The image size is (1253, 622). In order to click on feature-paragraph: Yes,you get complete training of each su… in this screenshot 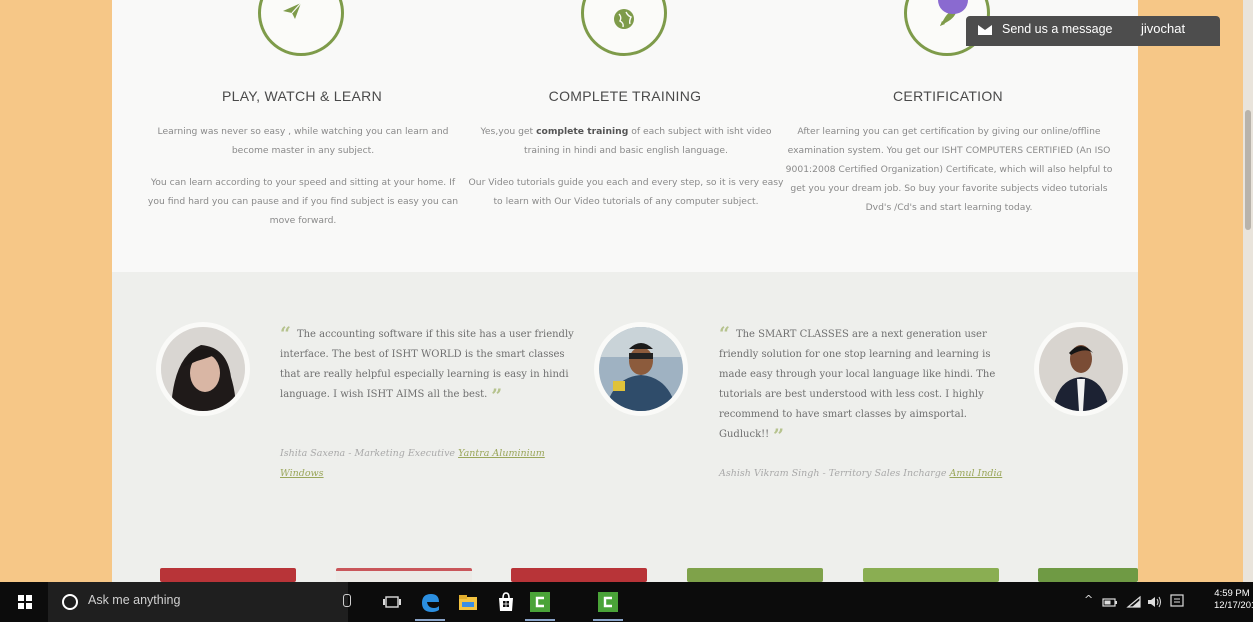, I will do `click(626, 141)`.